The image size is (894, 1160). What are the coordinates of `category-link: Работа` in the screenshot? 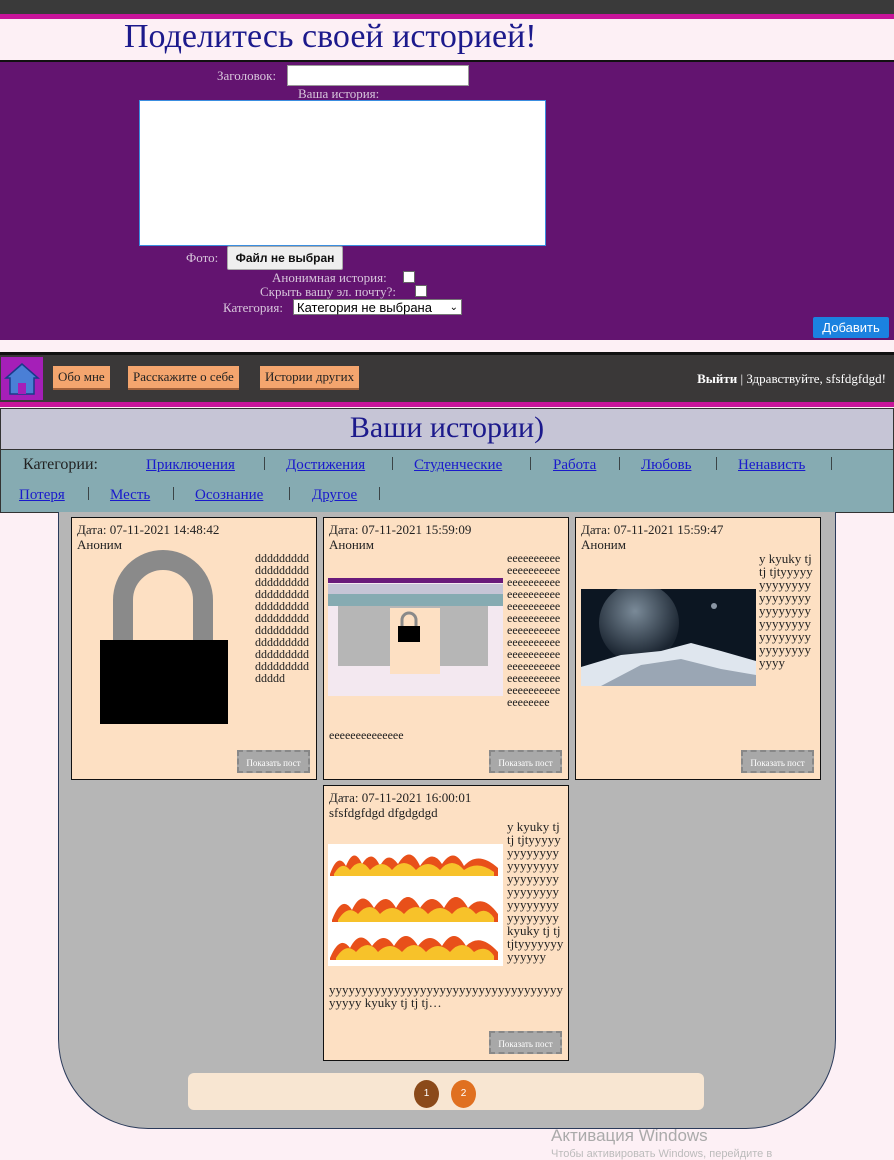 It's located at (574, 465).